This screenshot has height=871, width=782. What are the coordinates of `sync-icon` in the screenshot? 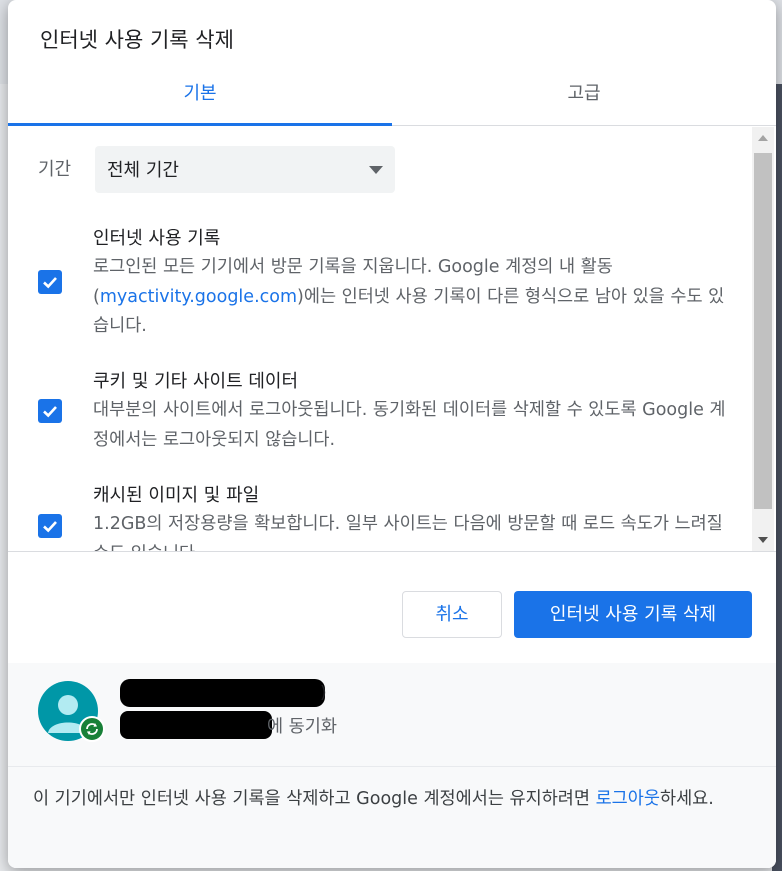 It's located at (92, 729).